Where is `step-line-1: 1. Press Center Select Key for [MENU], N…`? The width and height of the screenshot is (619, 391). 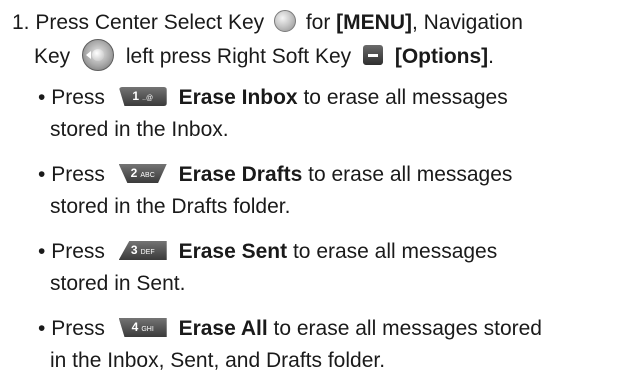
step-line-1: 1. Press Center Select Key for [MENU], N… is located at coordinates (312, 23).